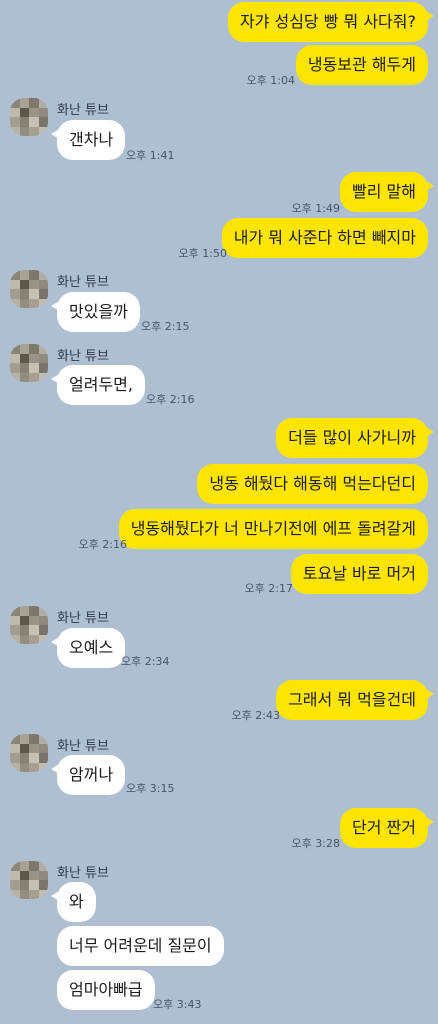 The width and height of the screenshot is (438, 1024). What do you see at coordinates (73, 902) in the screenshot?
I see `their-message-bubble: 와` at bounding box center [73, 902].